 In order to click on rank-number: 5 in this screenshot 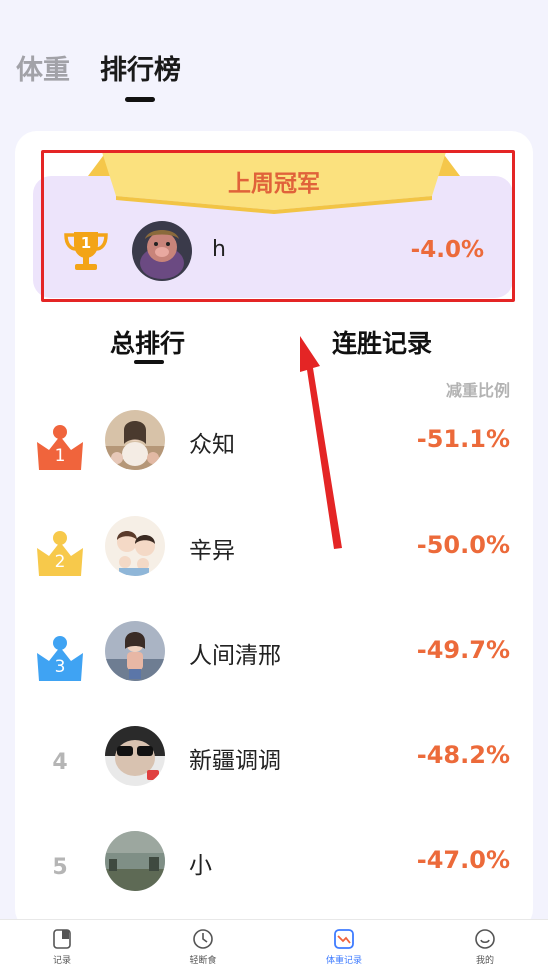, I will do `click(60, 867)`.